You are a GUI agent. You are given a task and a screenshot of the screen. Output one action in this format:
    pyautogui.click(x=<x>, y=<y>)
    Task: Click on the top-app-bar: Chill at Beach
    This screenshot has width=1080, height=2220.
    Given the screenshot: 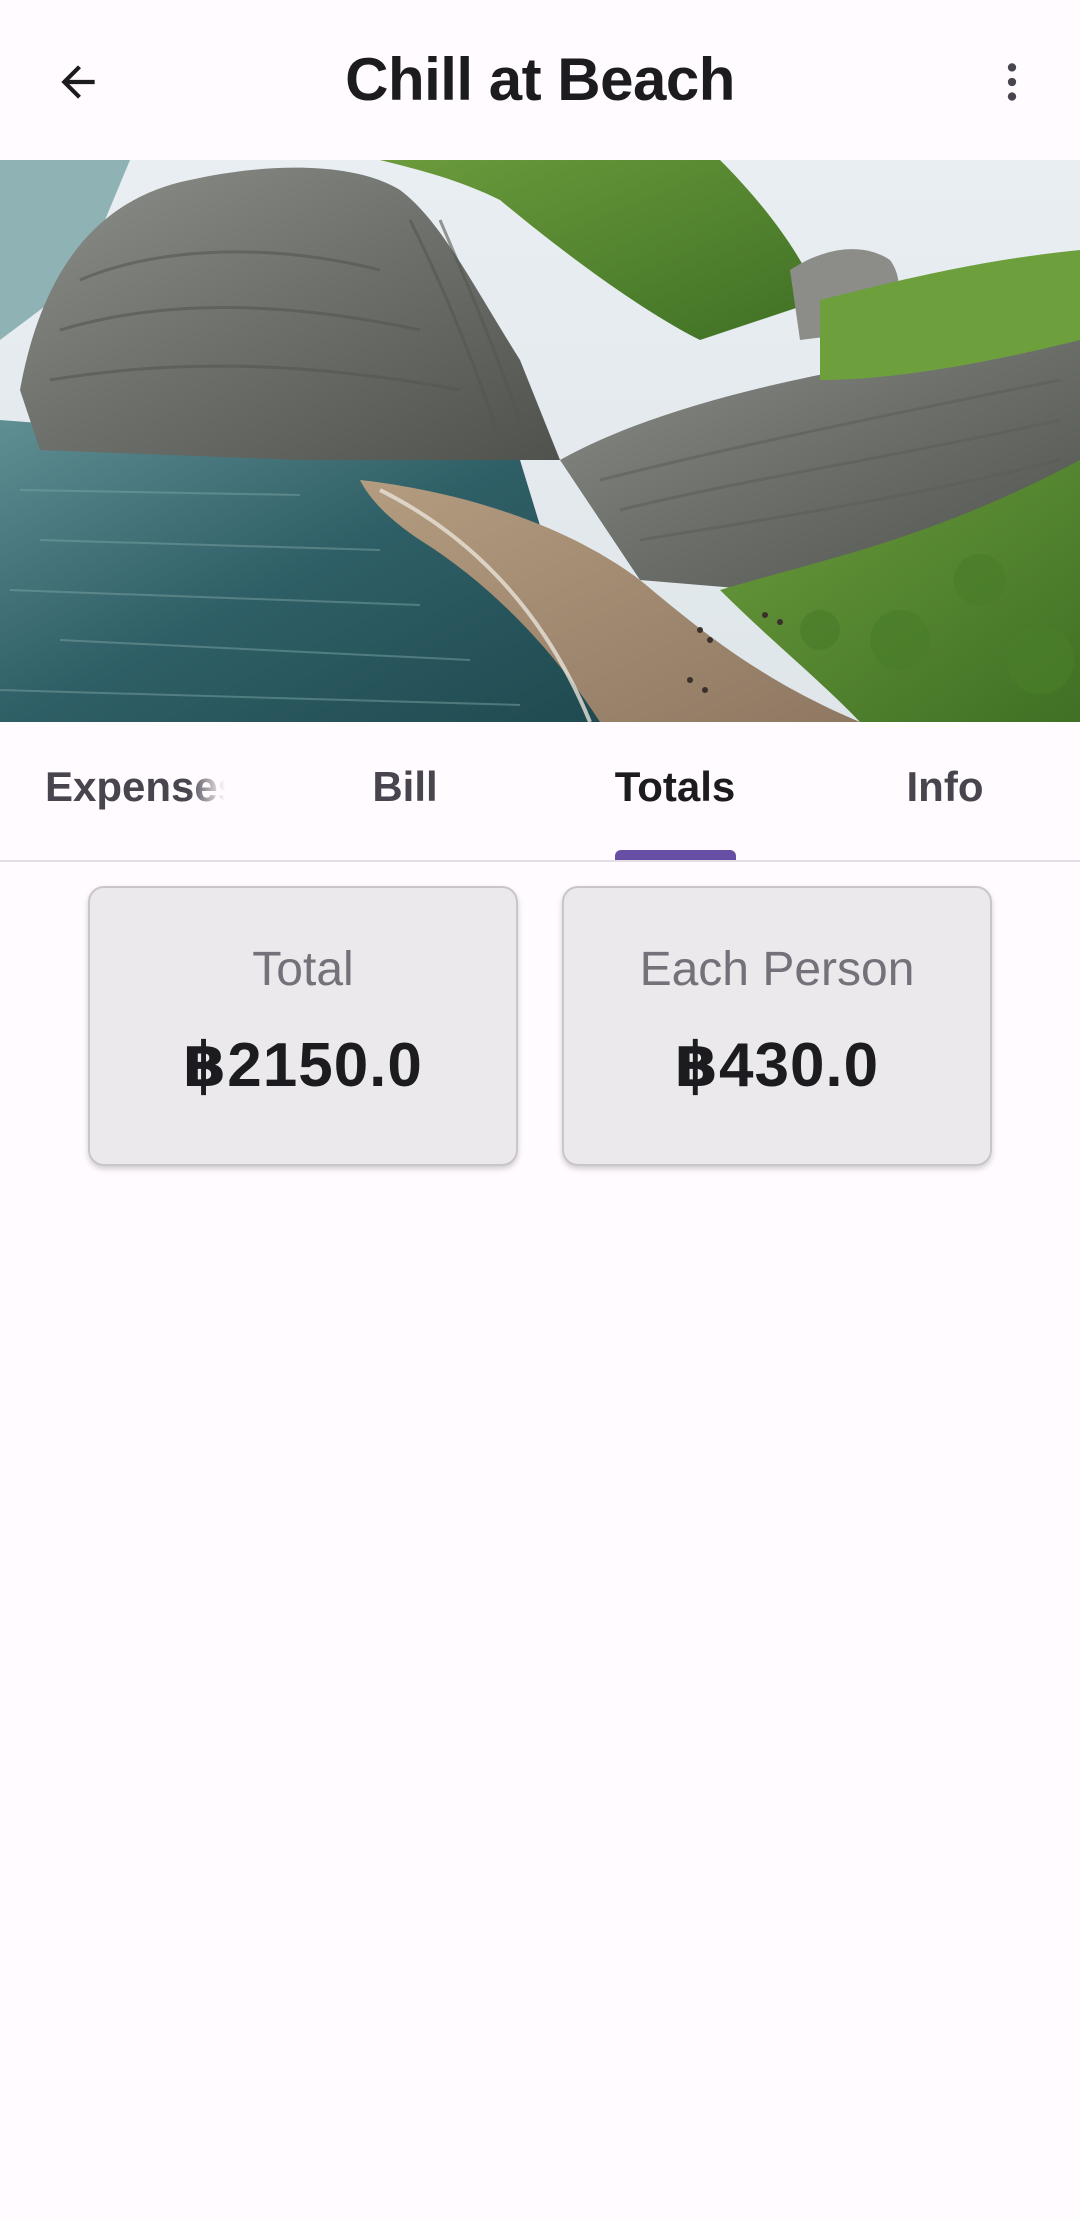 What is the action you would take?
    pyautogui.click(x=540, y=80)
    